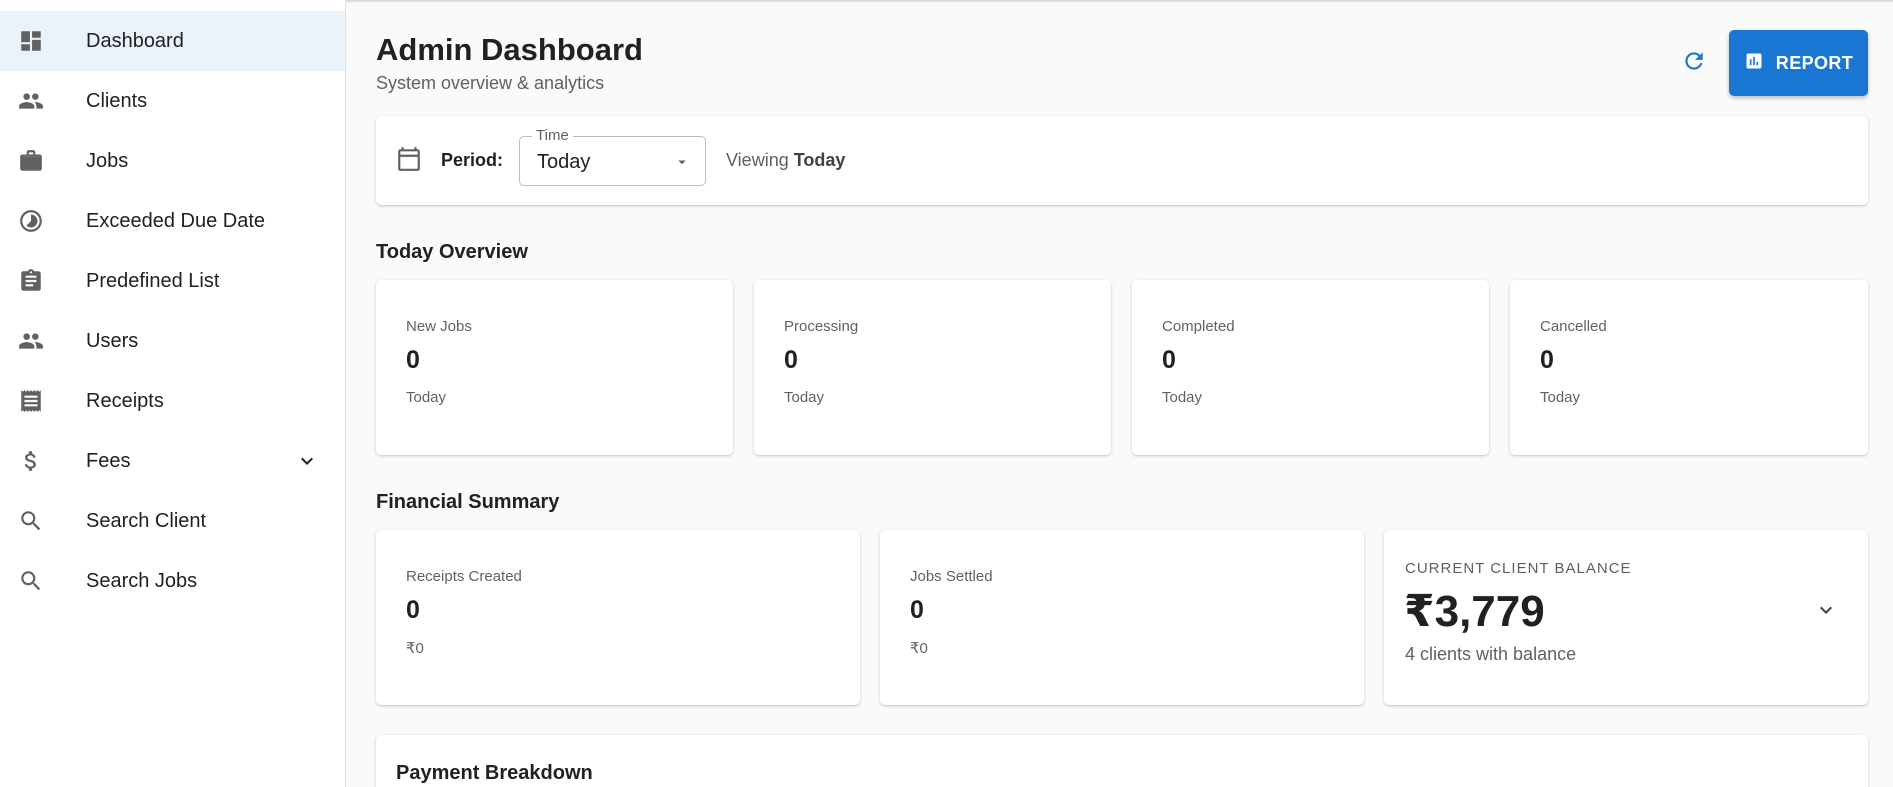 Image resolution: width=1893 pixels, height=787 pixels. I want to click on stat-card-cancelled: Cancelled 0 Today, so click(1689, 367).